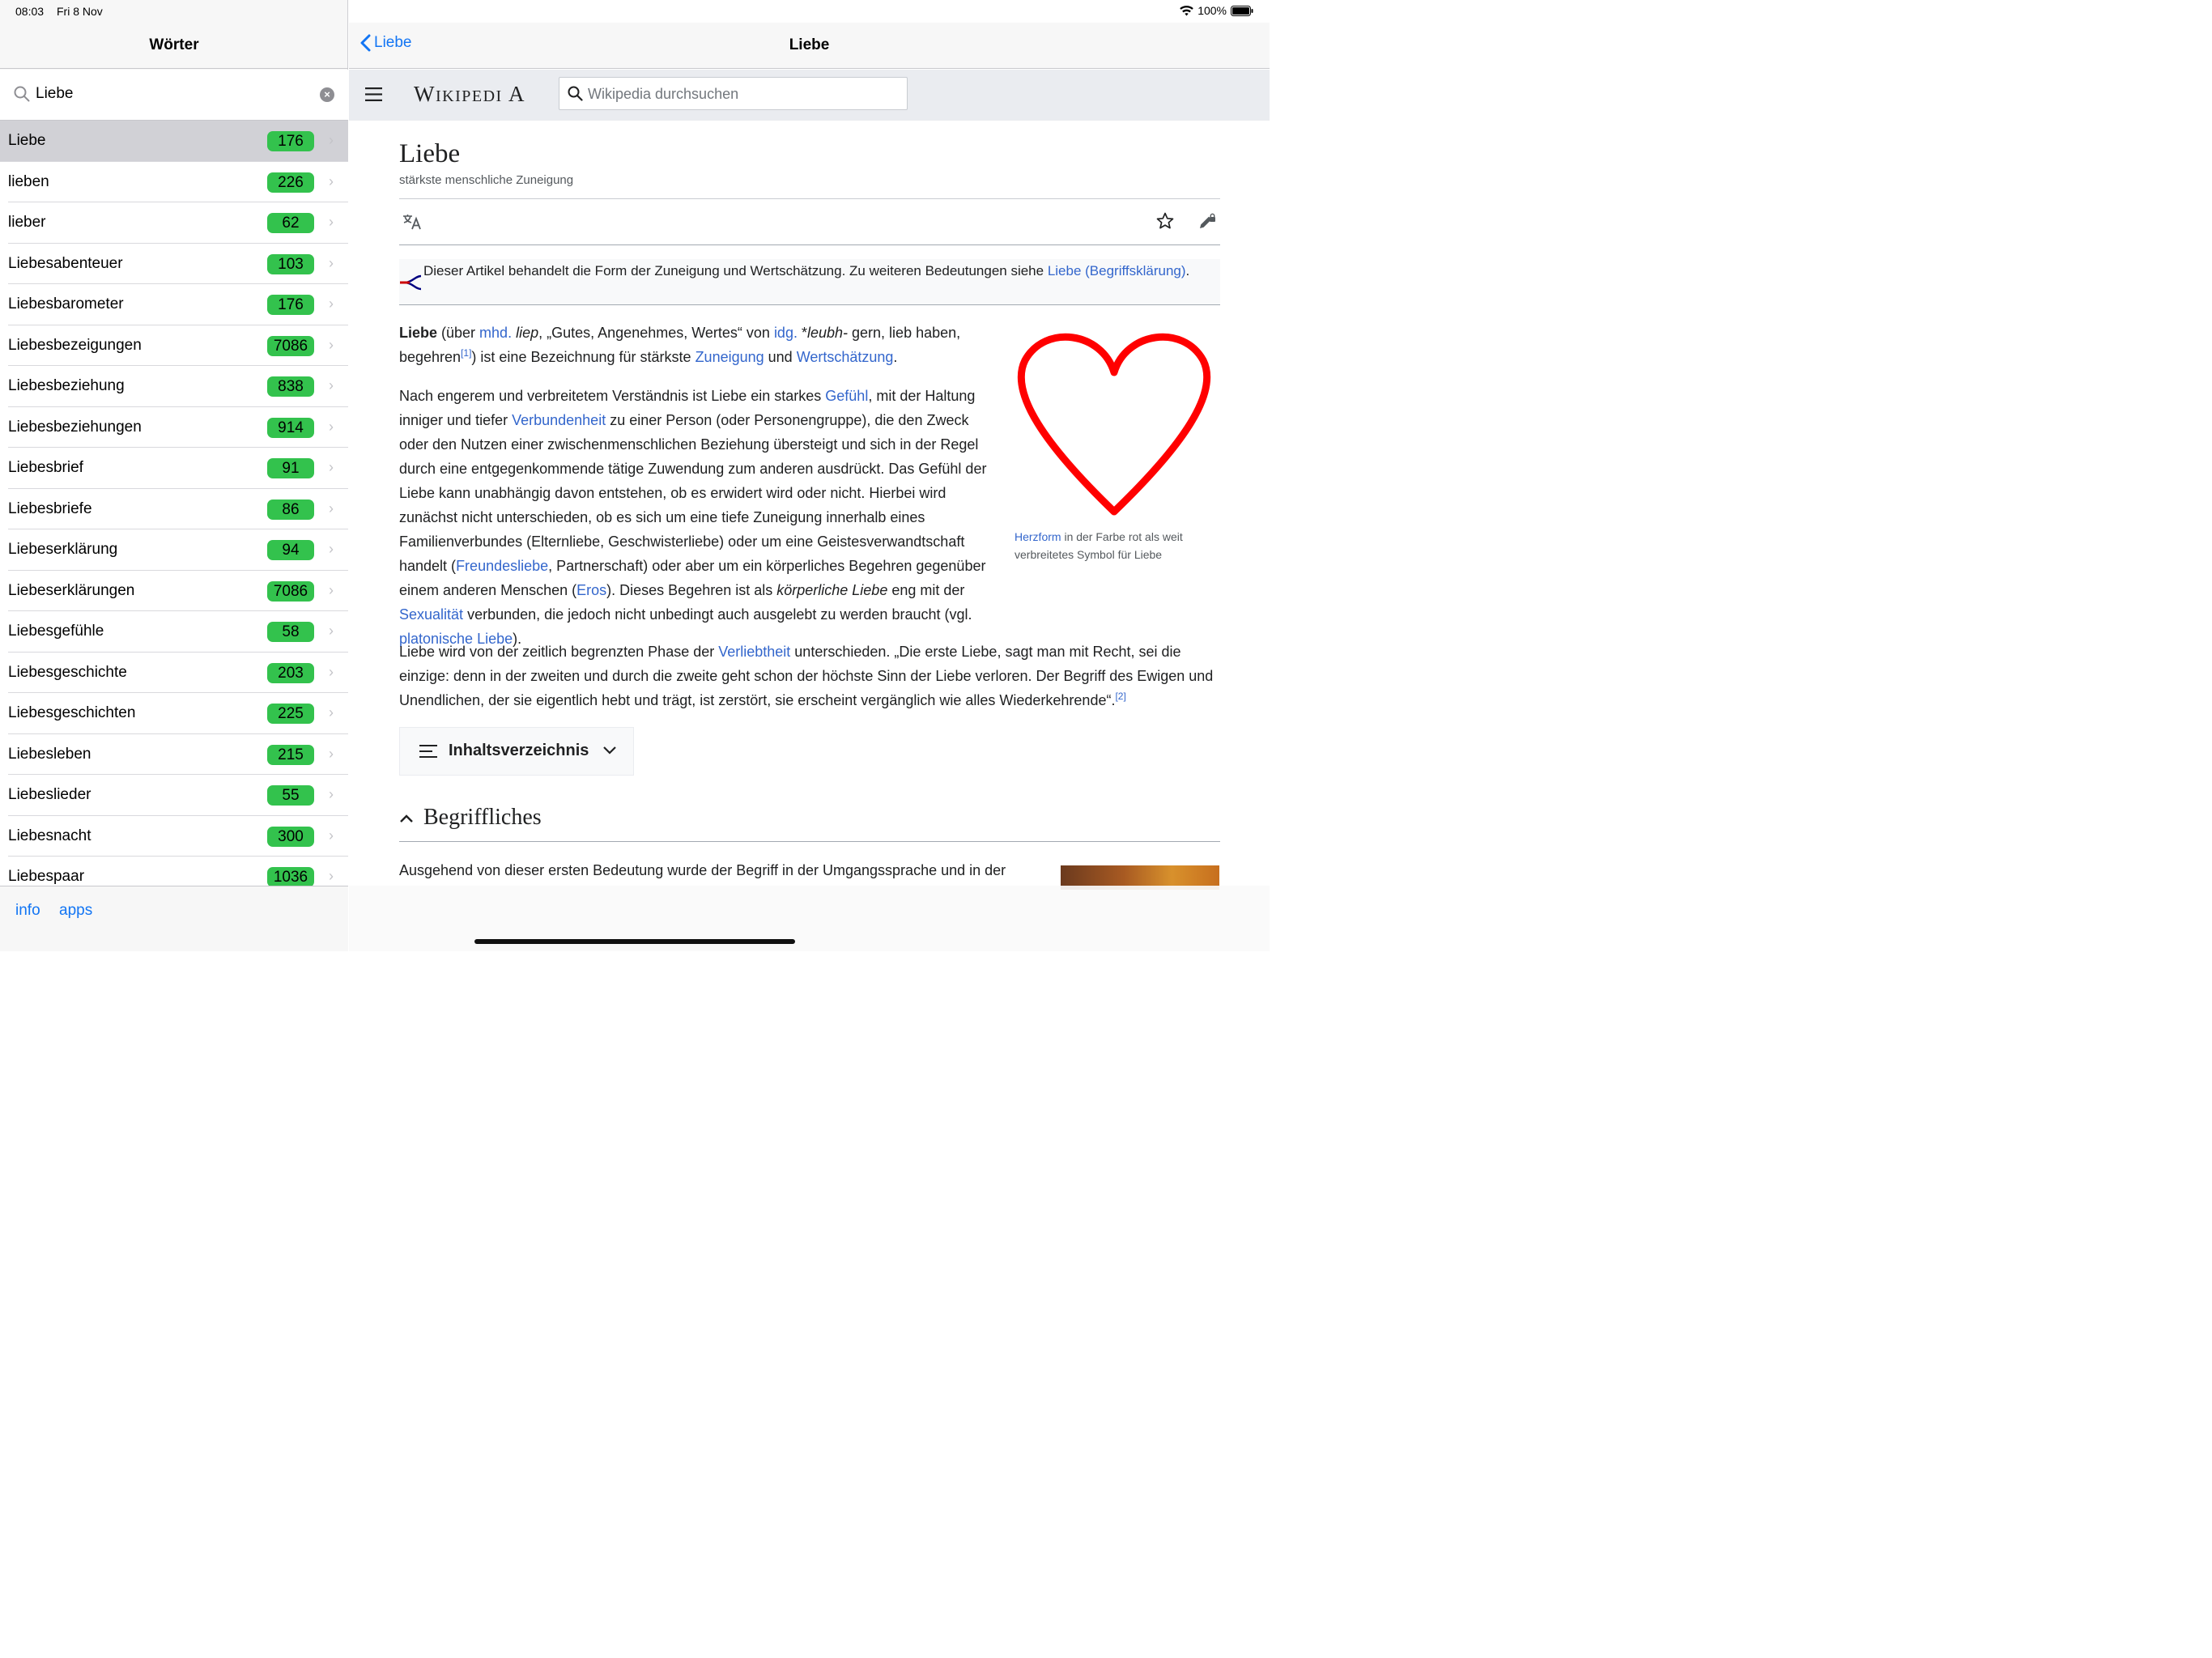  I want to click on word-list-item: Liebesbezeigungen 7086 ›, so click(178, 345).